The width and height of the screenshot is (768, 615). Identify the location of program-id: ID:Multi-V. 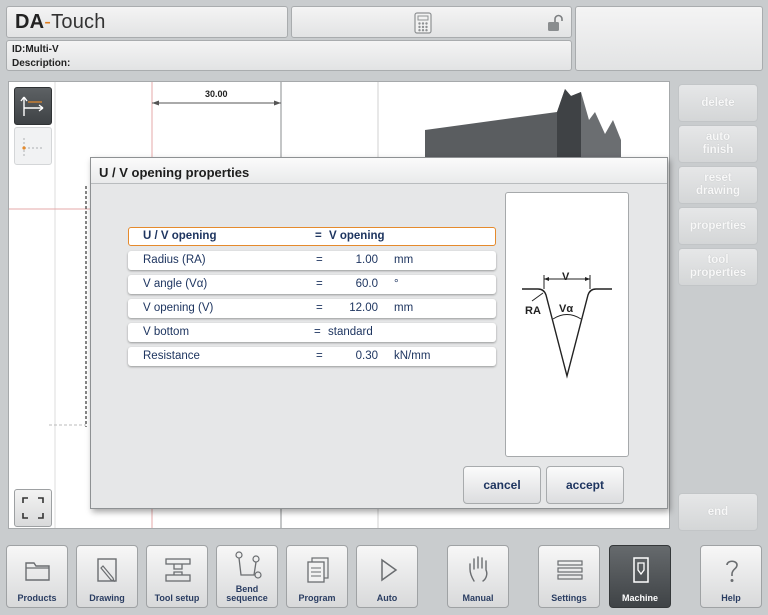
(35, 49).